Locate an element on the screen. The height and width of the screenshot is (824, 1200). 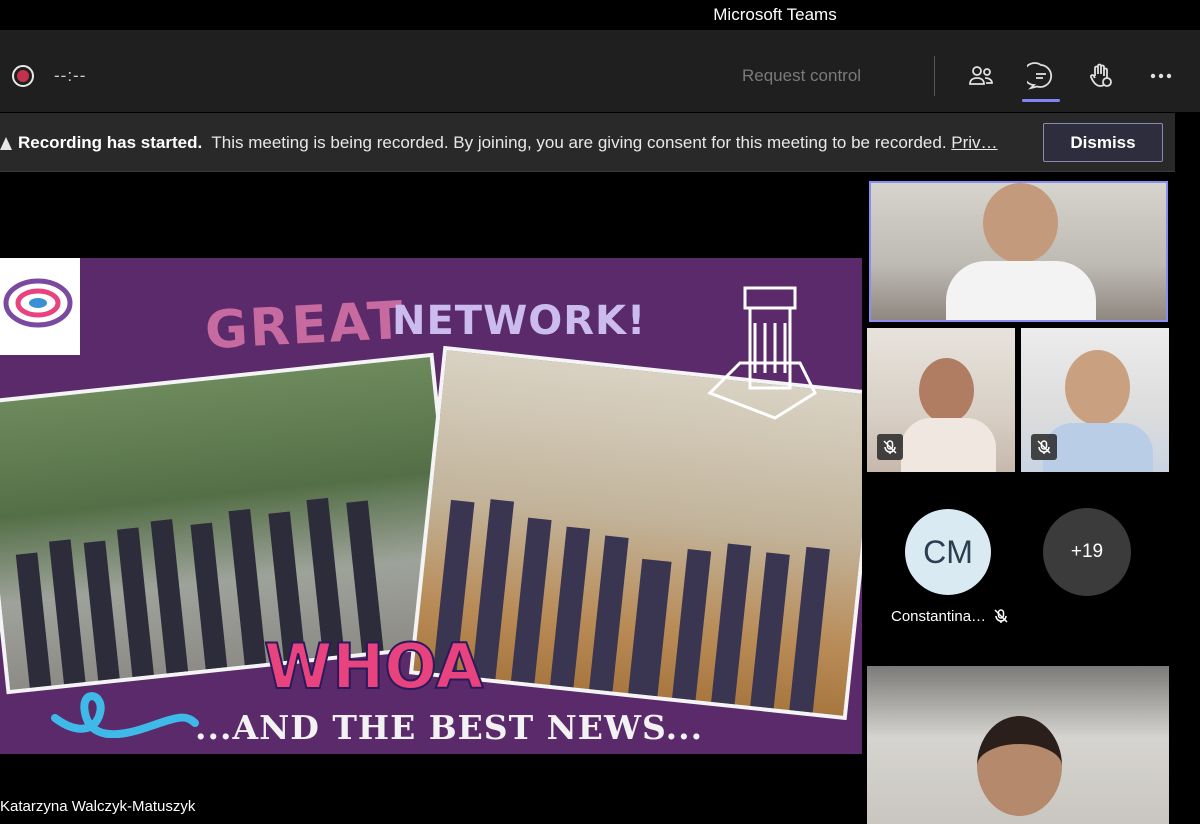
slide-heading-network: NETWORK! is located at coordinates (519, 321).